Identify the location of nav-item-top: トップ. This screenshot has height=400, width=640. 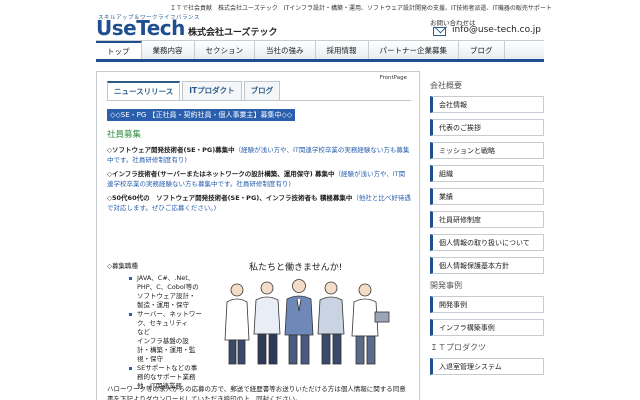
(119, 50).